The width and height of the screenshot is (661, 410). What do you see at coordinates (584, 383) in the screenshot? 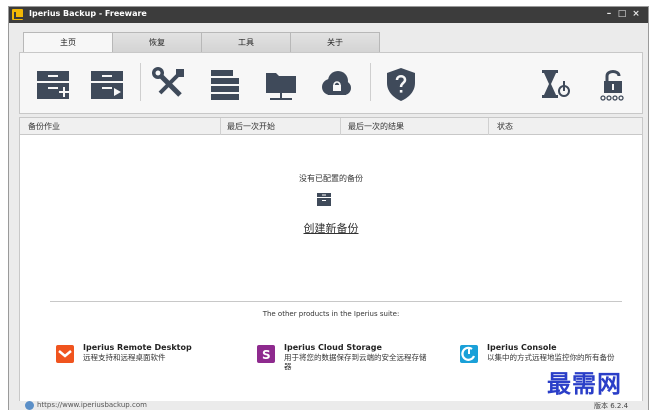
I see `watermark-text: 最需网` at bounding box center [584, 383].